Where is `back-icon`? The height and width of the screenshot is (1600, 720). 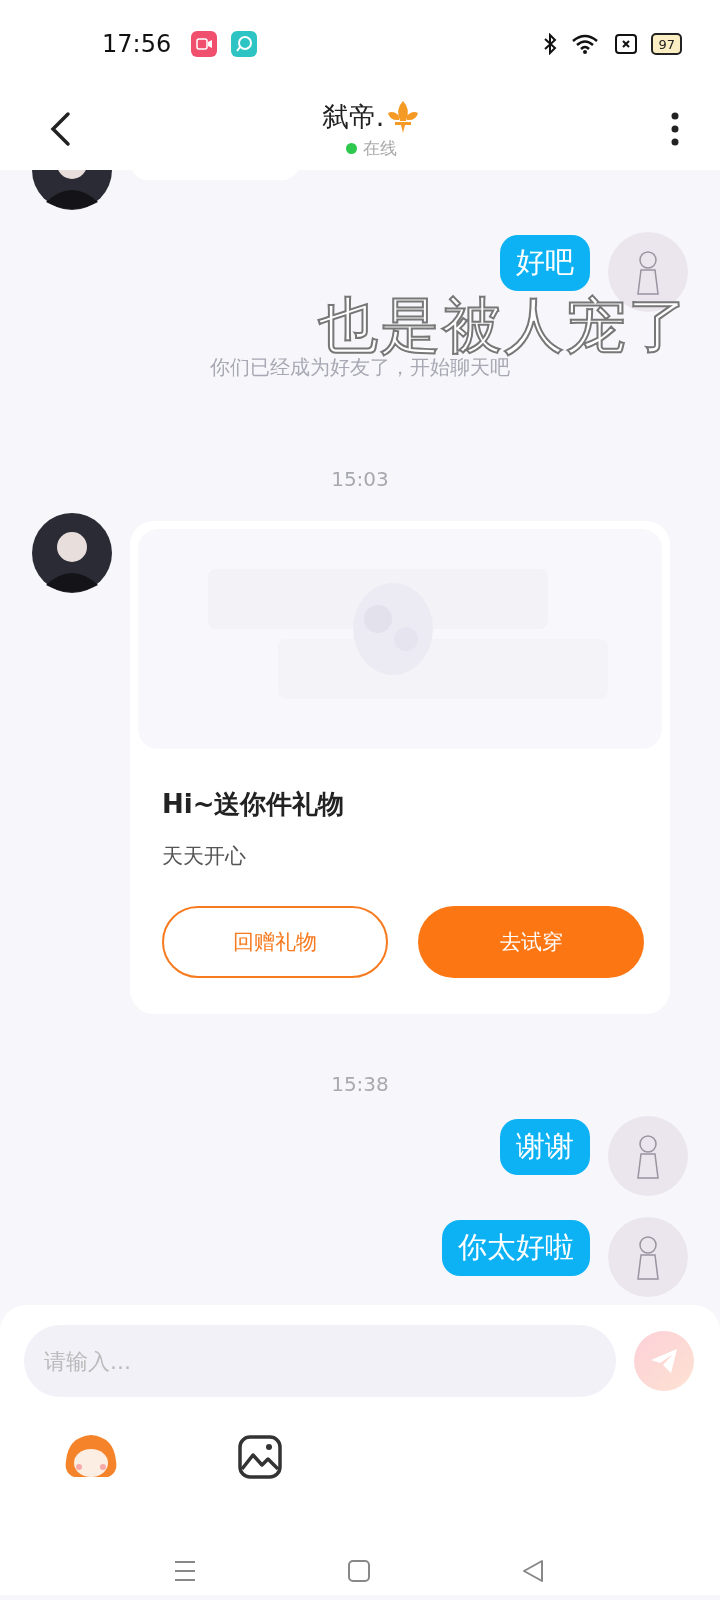 back-icon is located at coordinates (60, 129).